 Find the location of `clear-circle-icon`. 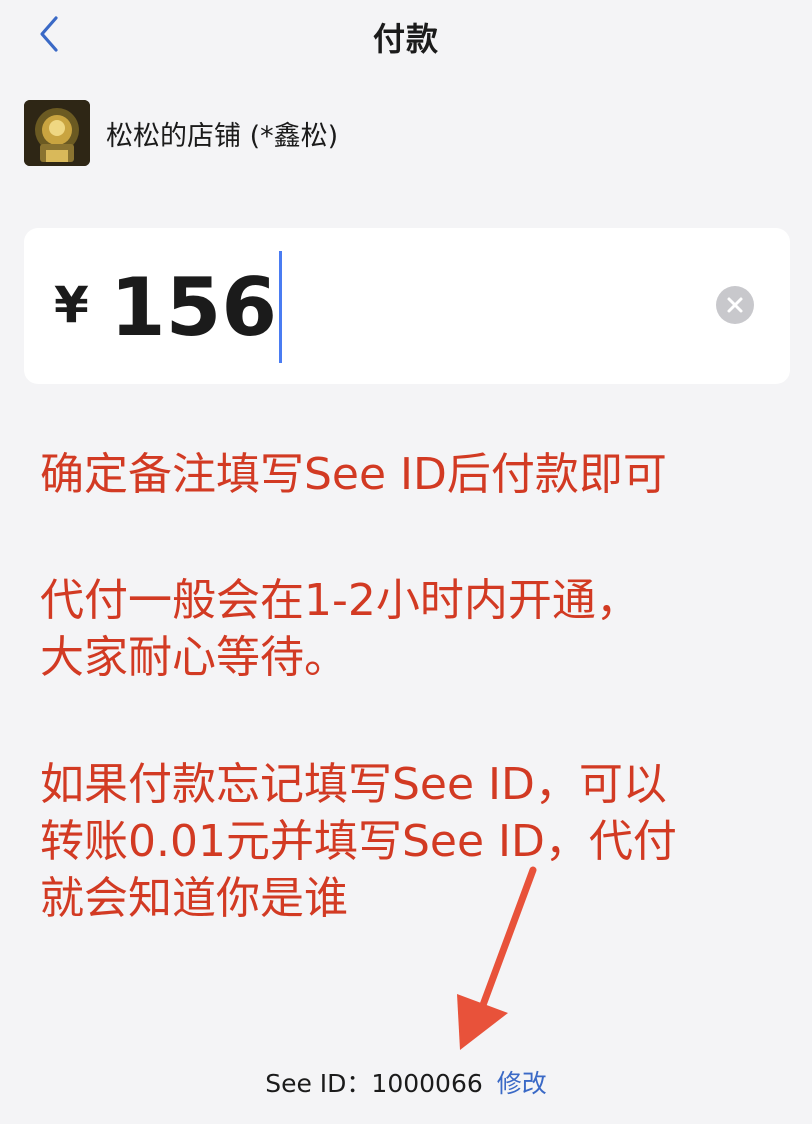

clear-circle-icon is located at coordinates (735, 305).